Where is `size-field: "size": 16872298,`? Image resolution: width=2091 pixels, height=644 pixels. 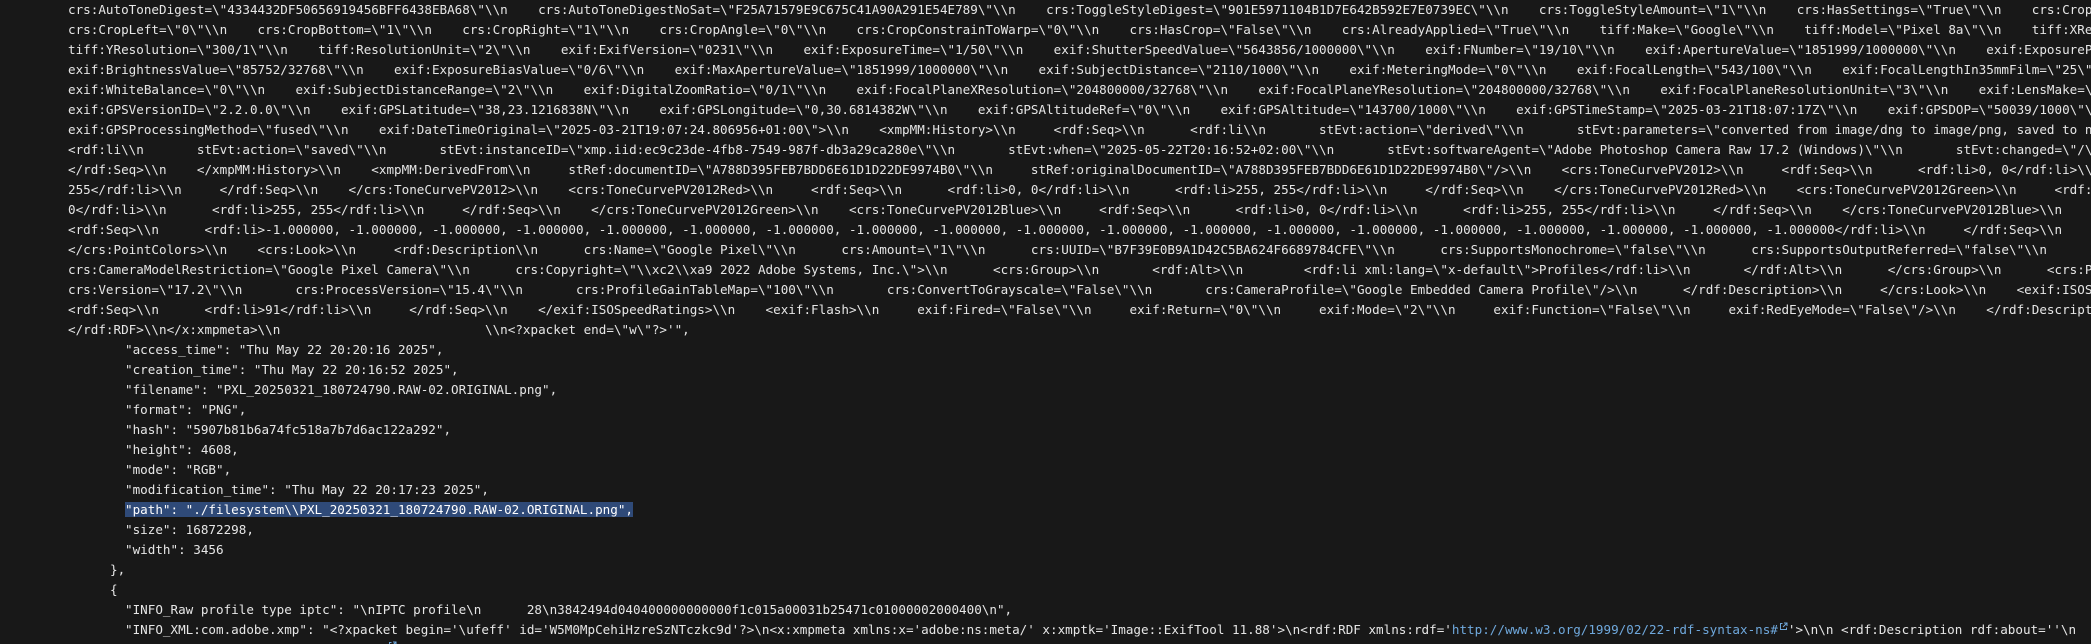
size-field: "size": 16872298, is located at coordinates (189, 529).